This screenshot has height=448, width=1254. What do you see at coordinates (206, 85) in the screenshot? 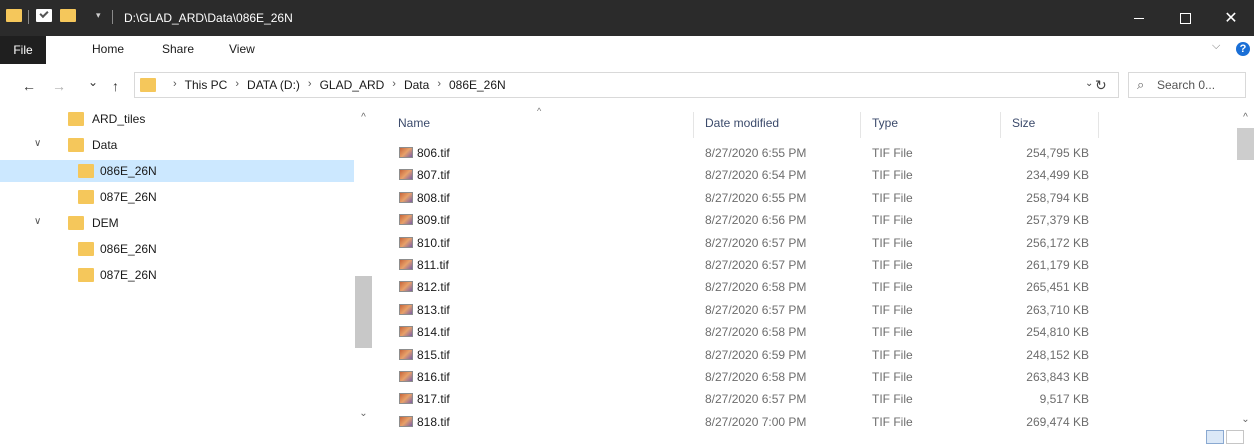
I see `breadcrumb-this-pc: This PC` at bounding box center [206, 85].